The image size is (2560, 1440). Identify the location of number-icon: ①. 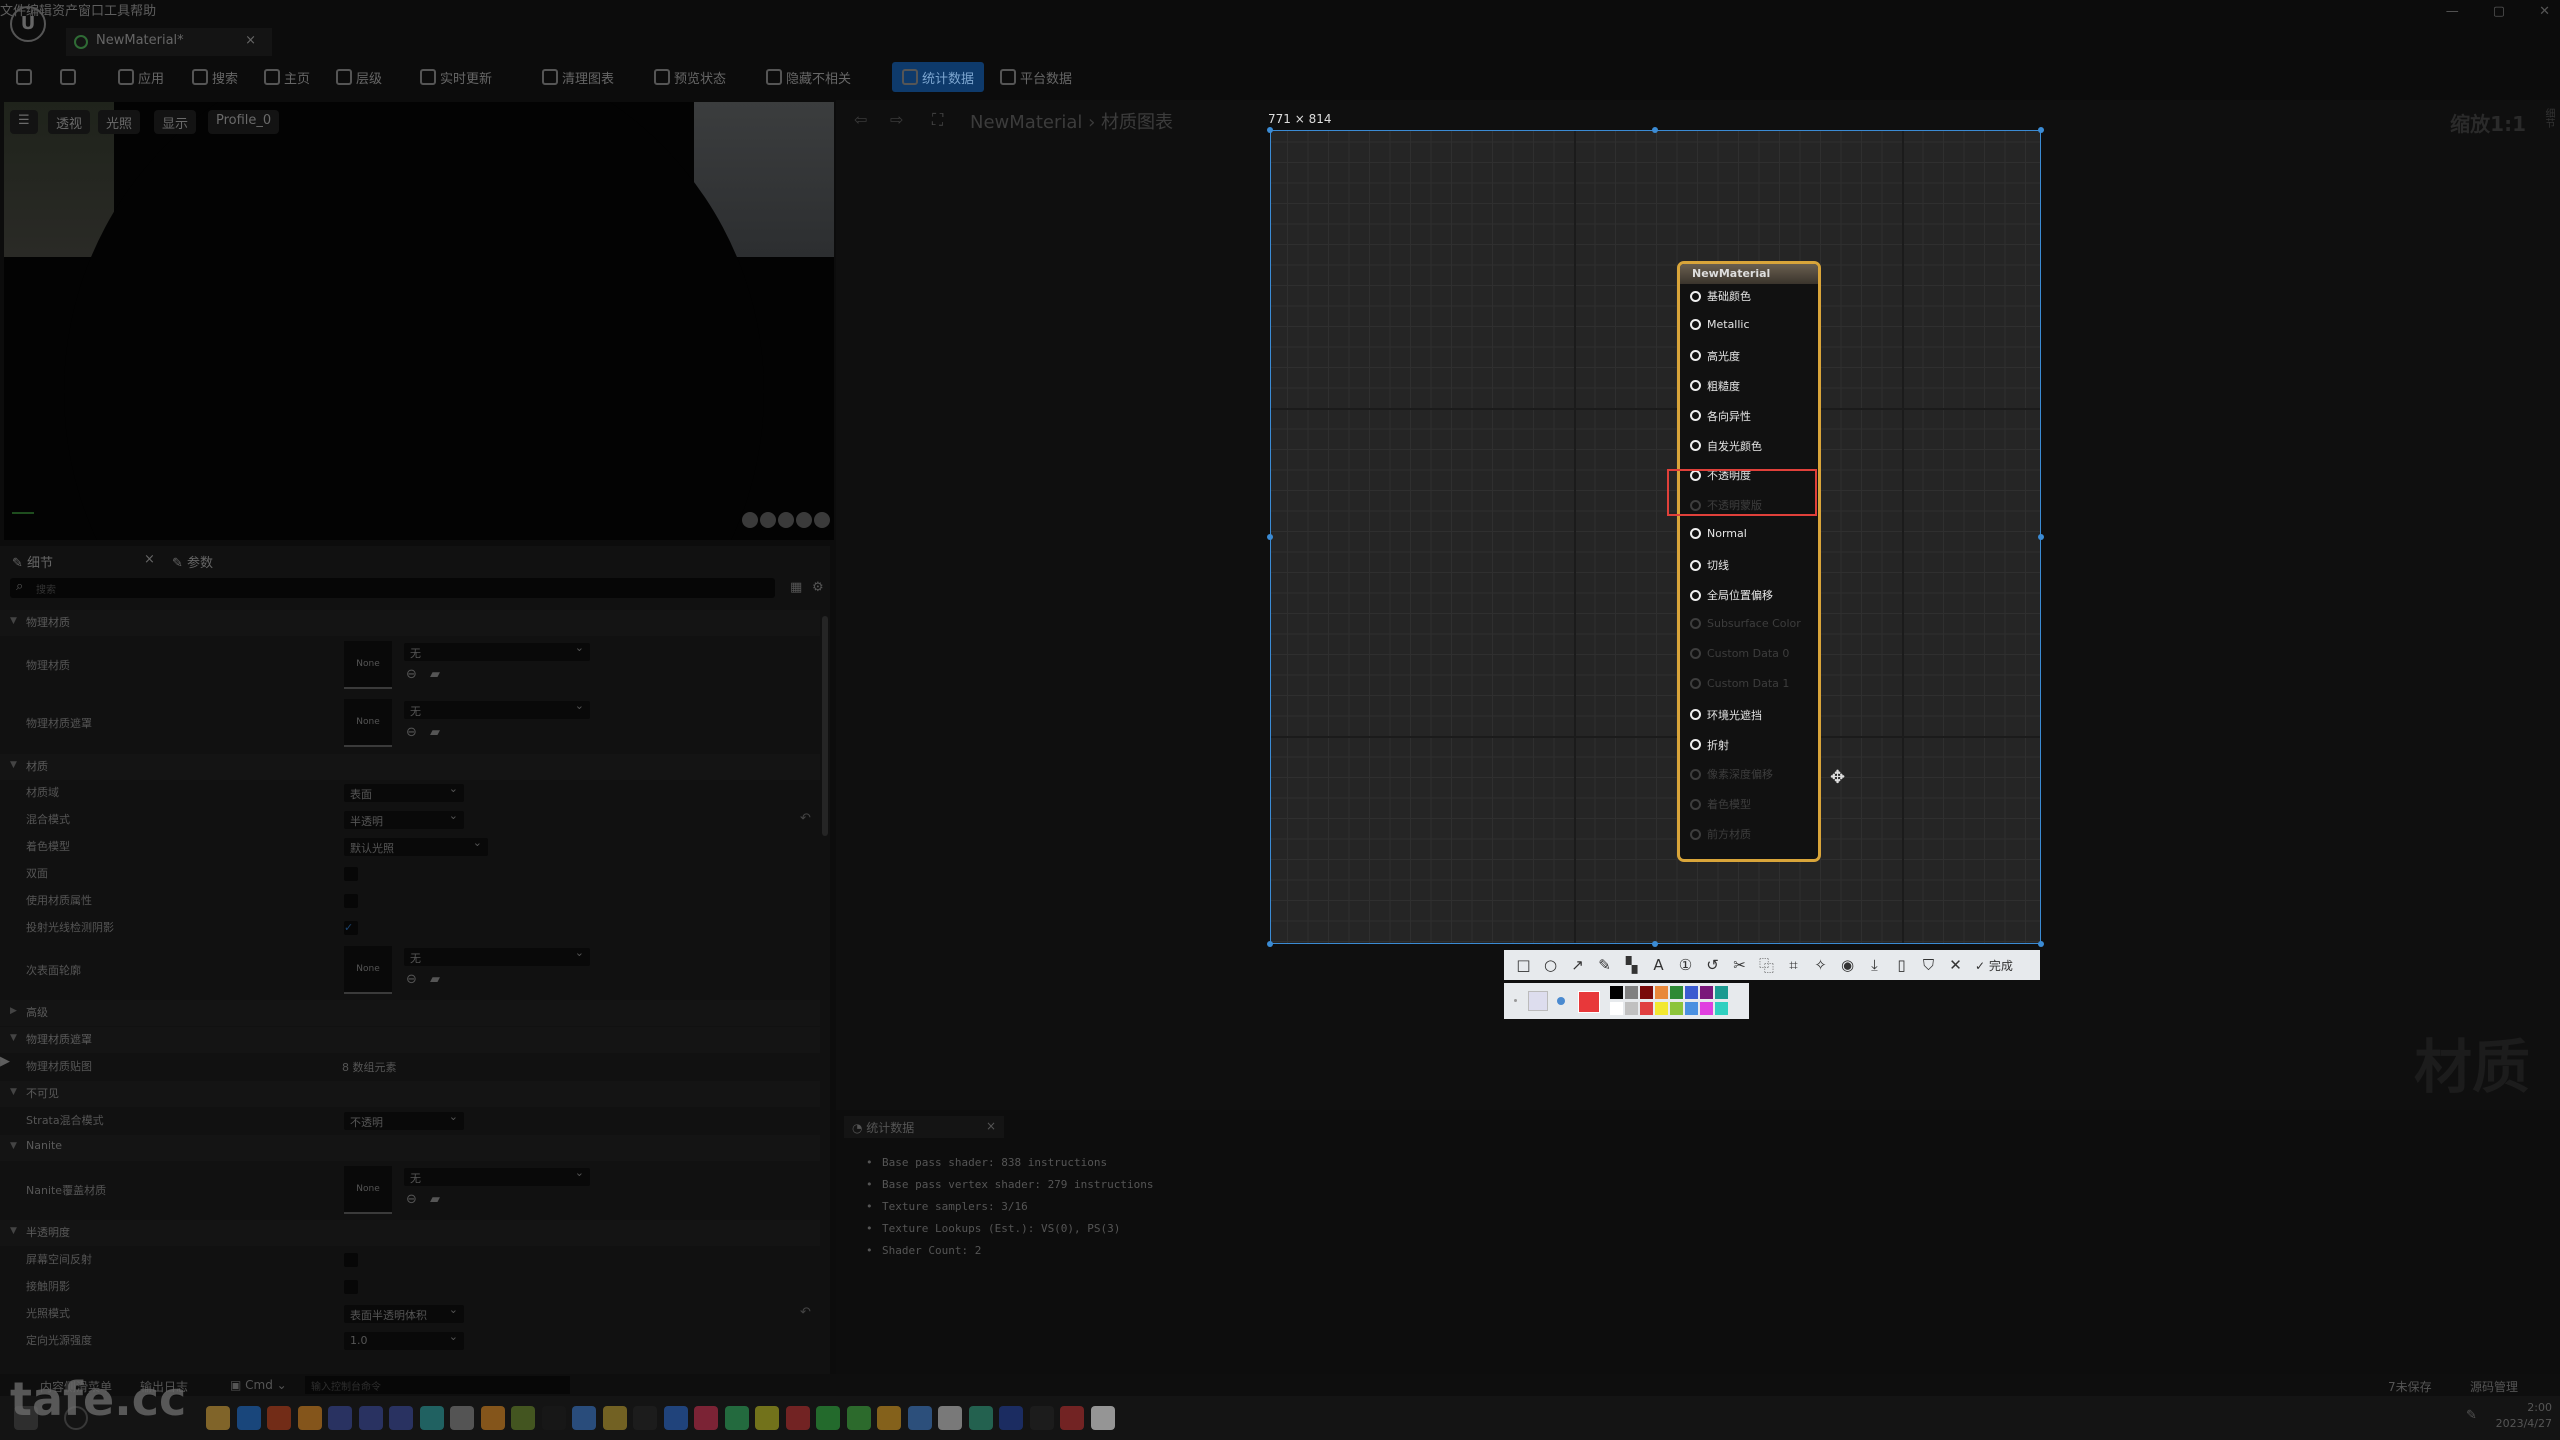
(1685, 965).